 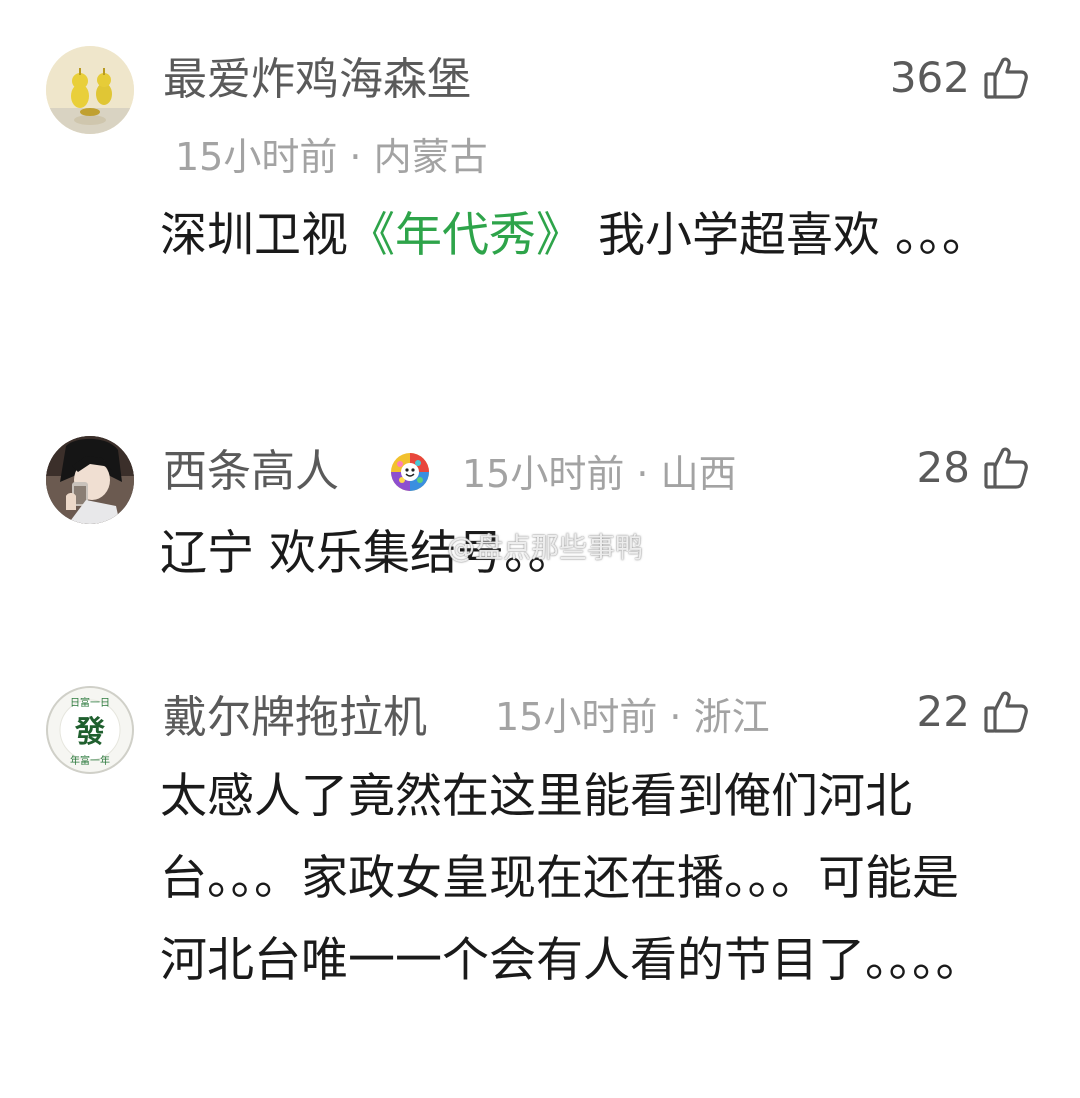 I want to click on username: 最爱炸鸡海森堡, so click(x=317, y=80).